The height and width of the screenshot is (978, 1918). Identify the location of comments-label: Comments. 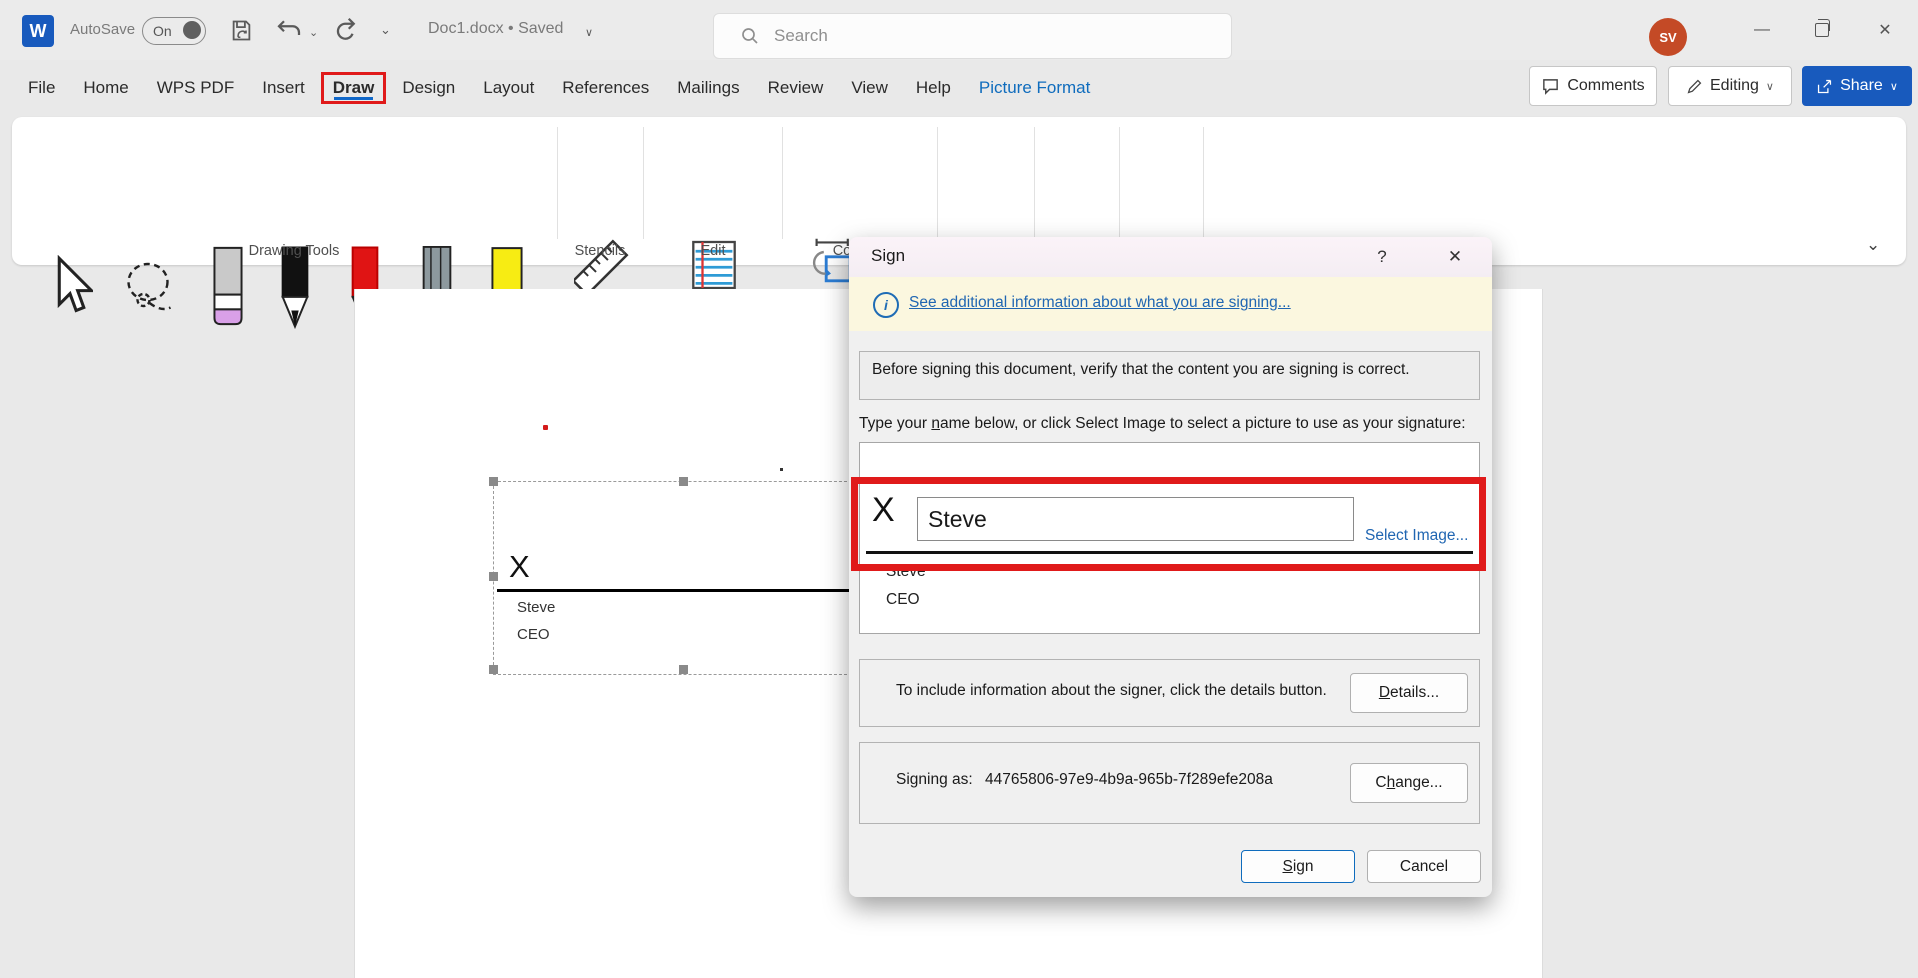
(1606, 85).